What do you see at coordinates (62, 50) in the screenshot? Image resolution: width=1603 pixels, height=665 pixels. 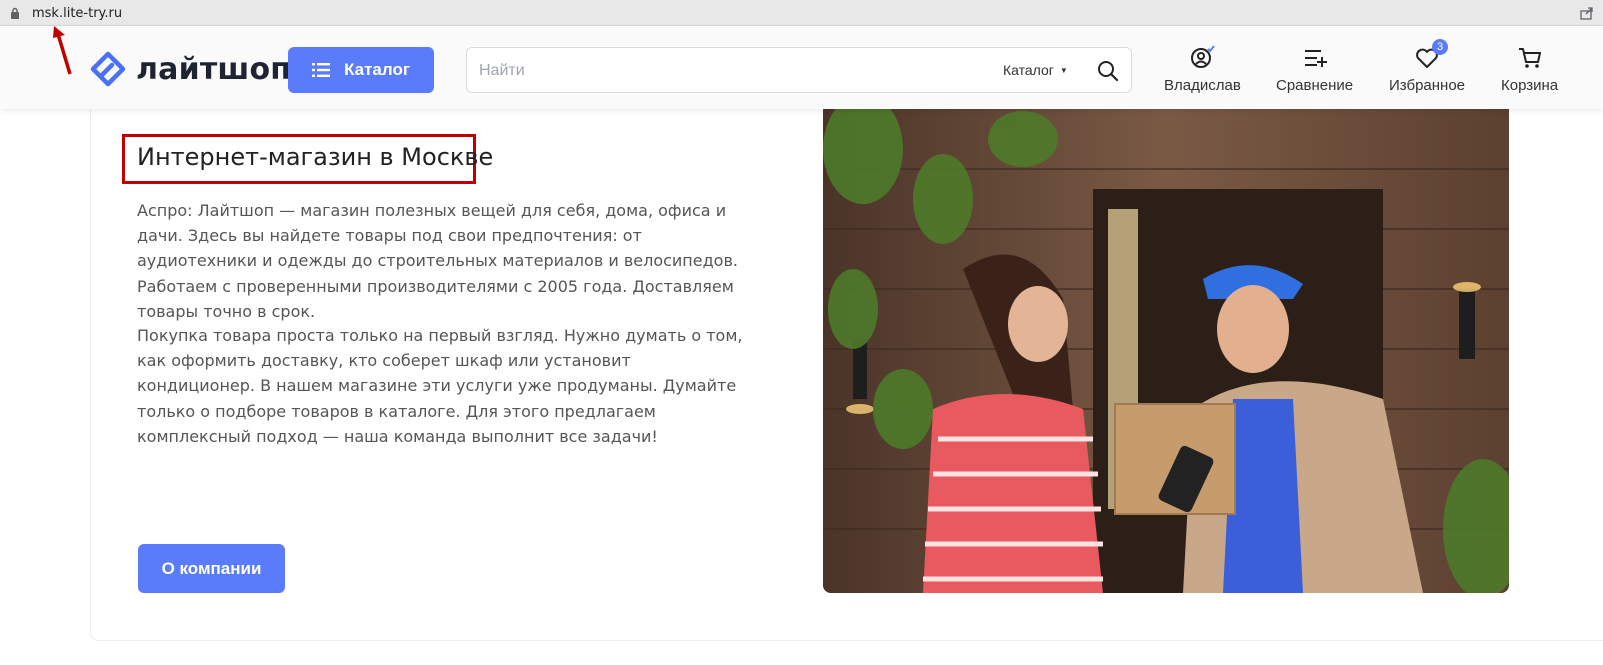 I see `annotation-arrow-icon` at bounding box center [62, 50].